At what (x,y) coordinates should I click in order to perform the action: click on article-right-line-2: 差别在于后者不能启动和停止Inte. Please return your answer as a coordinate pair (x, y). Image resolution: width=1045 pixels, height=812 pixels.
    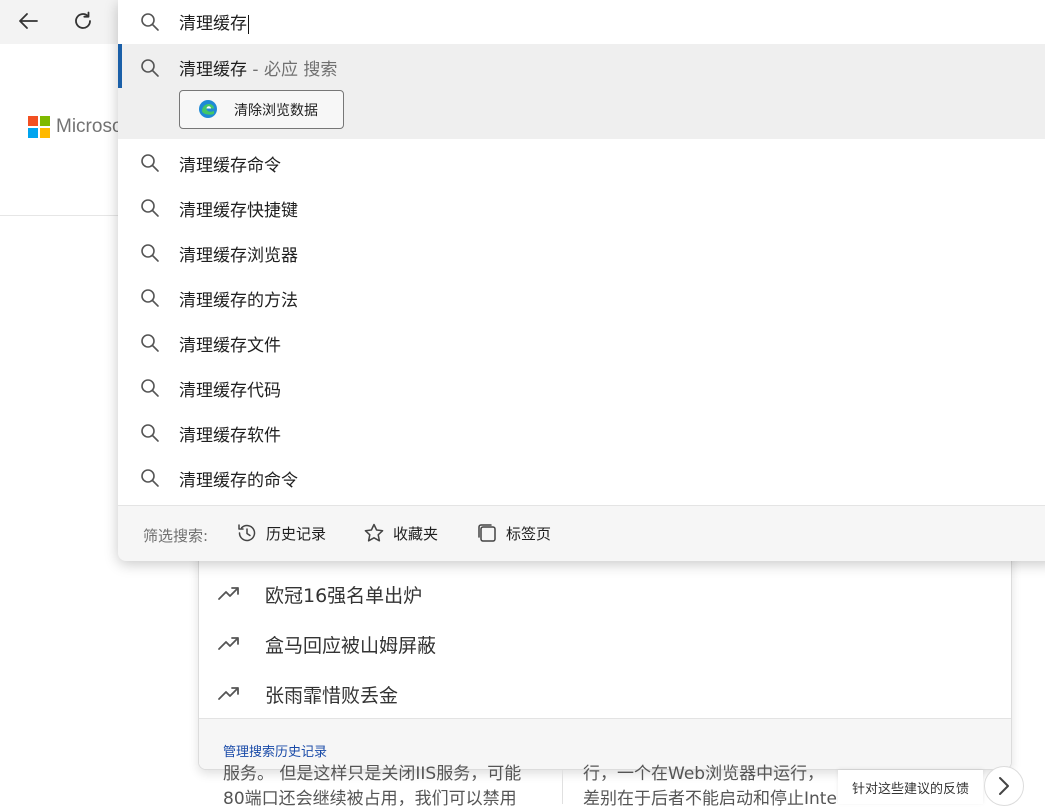
    Looking at the image, I should click on (710, 799).